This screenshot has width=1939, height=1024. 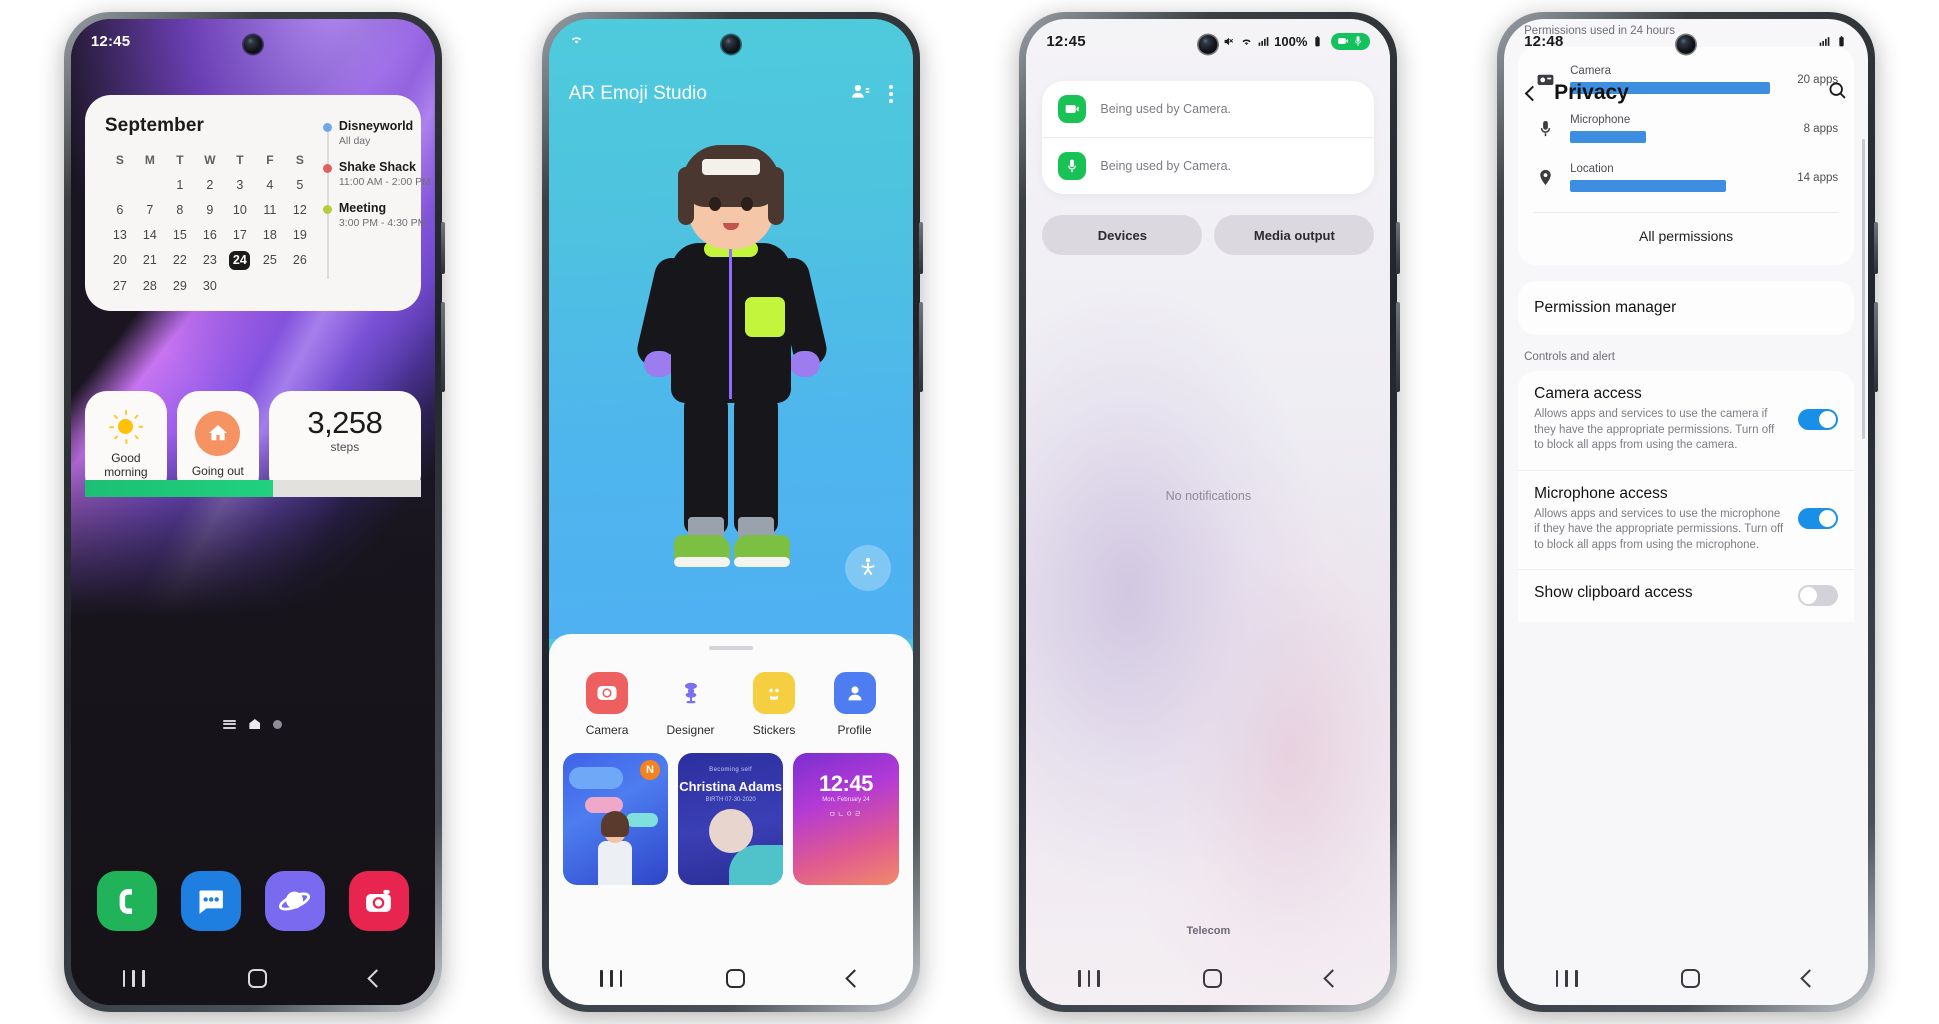 What do you see at coordinates (846, 819) in the screenshot?
I see `ar-card-wallpaper: 12:45 Mon, February 24 ㅁㄴㅇㄹ` at bounding box center [846, 819].